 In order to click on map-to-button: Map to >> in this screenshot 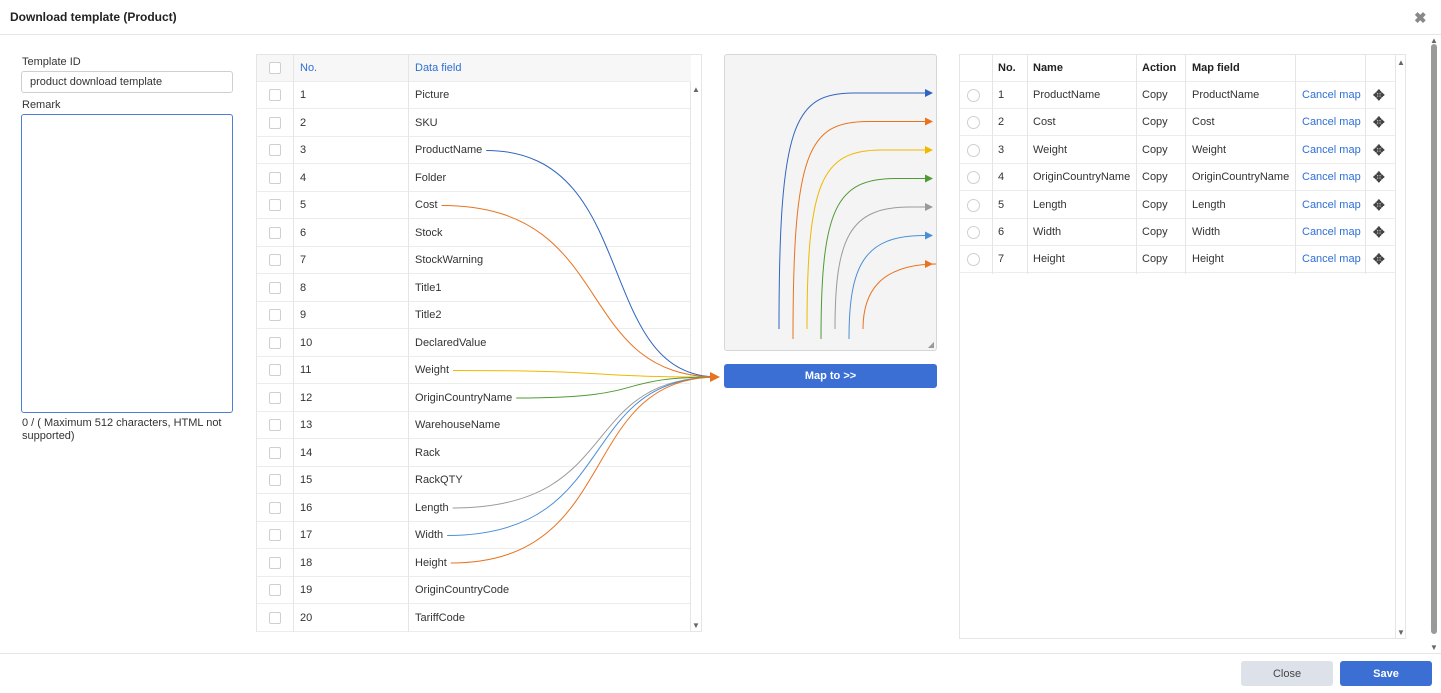, I will do `click(830, 376)`.